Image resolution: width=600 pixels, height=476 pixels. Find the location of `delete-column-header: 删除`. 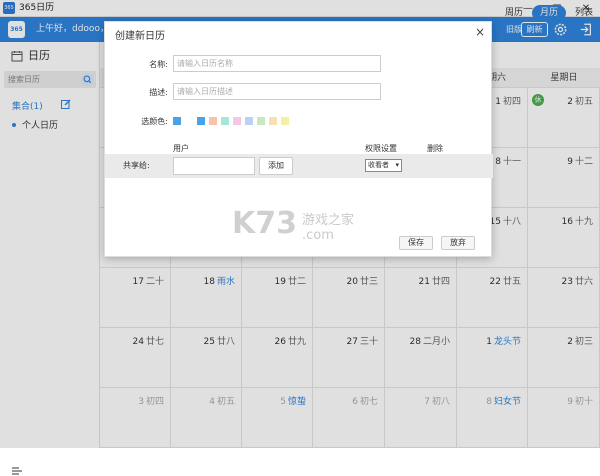

delete-column-header: 删除 is located at coordinates (435, 148).